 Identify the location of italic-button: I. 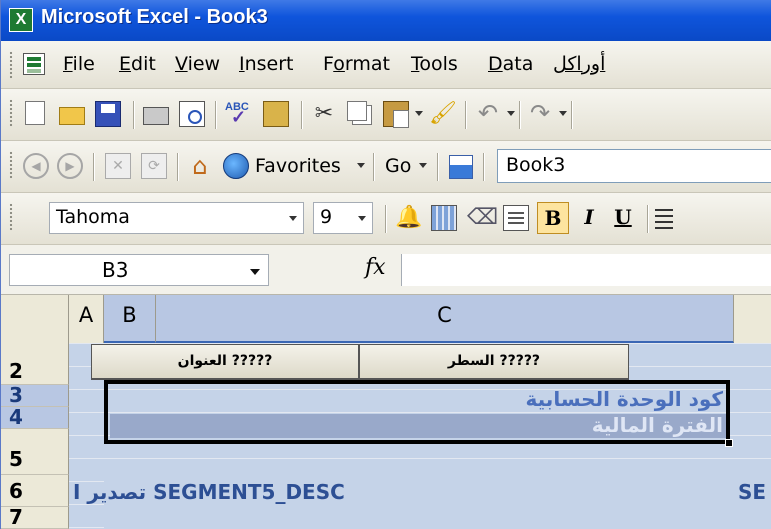
(589, 218).